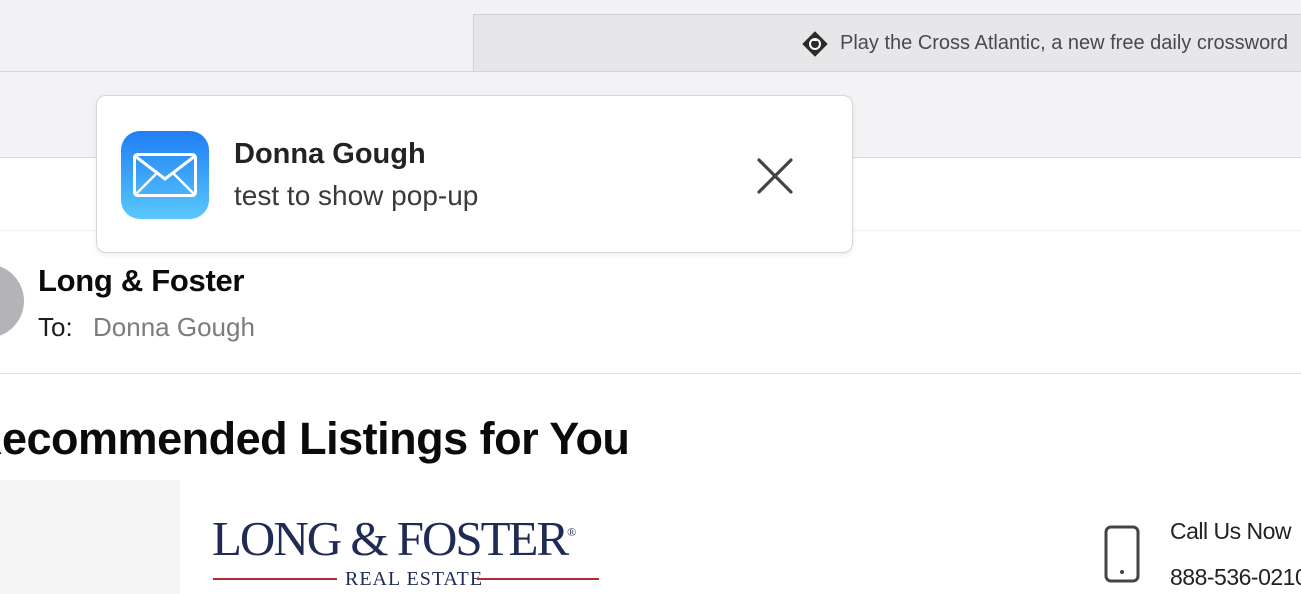 This screenshot has height=594, width=1301. Describe the element at coordinates (1122, 554) in the screenshot. I see `phone-icon` at that location.